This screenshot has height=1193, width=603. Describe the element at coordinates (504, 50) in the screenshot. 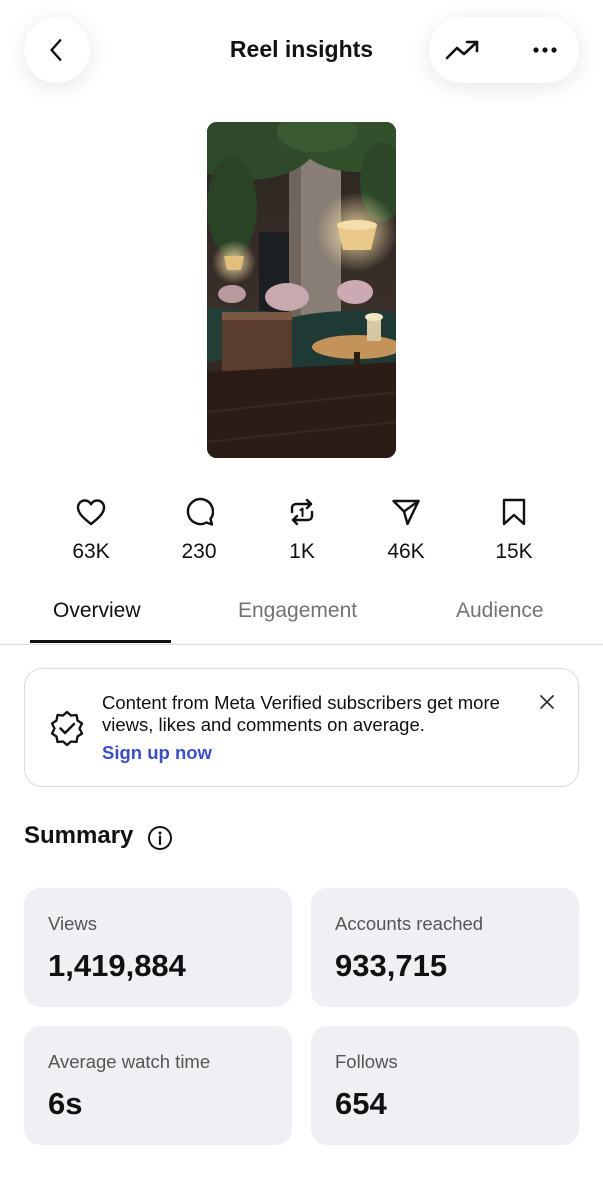

I see `header-actions` at that location.